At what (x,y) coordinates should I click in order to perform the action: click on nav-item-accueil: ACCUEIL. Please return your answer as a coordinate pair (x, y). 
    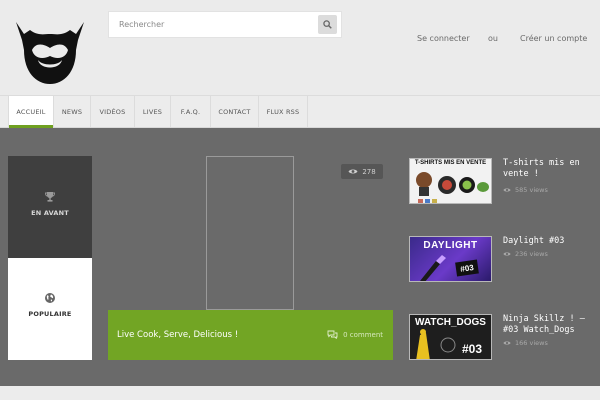
    Looking at the image, I should click on (31, 112).